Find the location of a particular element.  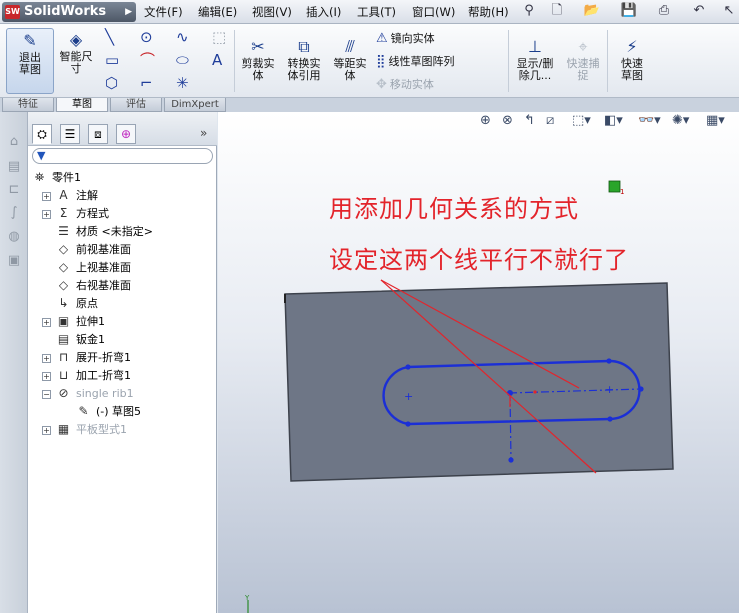

tree-item: ▤ 钣金1 is located at coordinates (73, 339).